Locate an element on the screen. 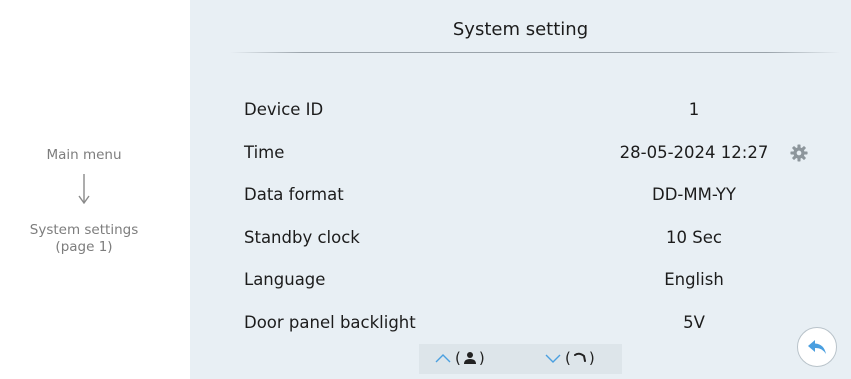 The width and height of the screenshot is (851, 379). nav-down-button: ( ) is located at coordinates (570, 358).